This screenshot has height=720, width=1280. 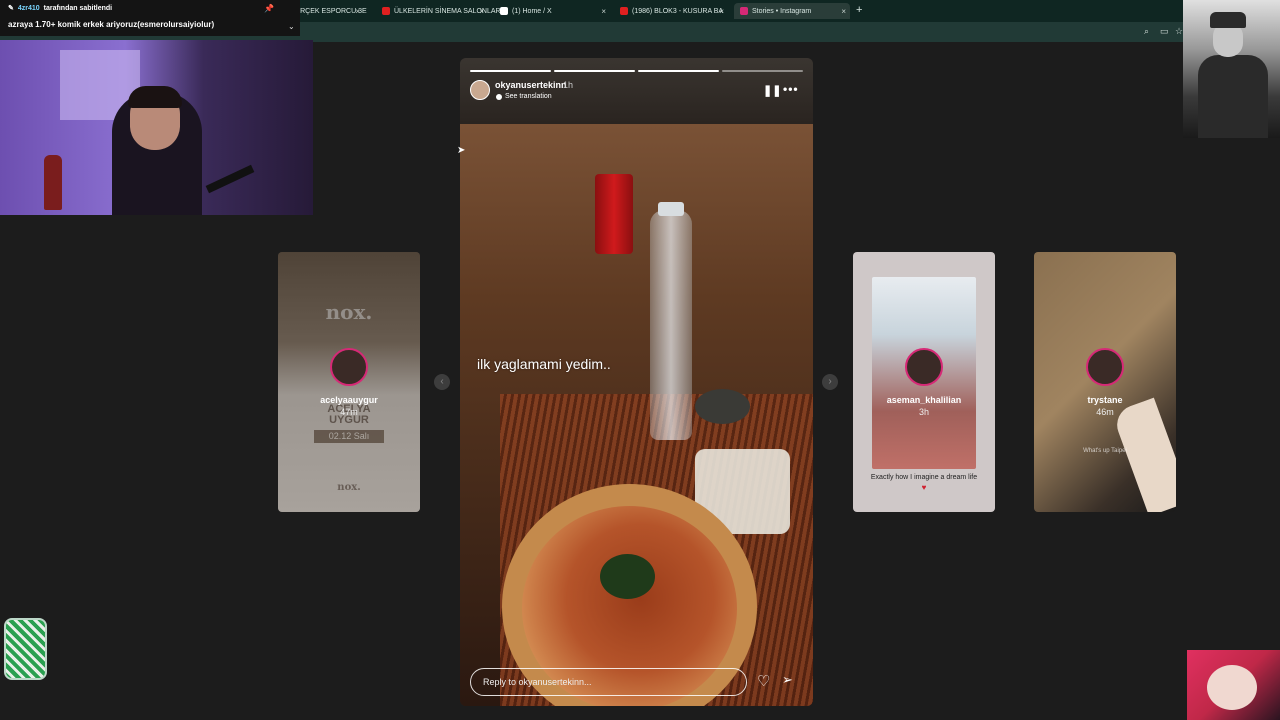 I want to click on pinned-by-line: ✎ 4zr410 tarafından sabitlendi, so click(x=60, y=8).